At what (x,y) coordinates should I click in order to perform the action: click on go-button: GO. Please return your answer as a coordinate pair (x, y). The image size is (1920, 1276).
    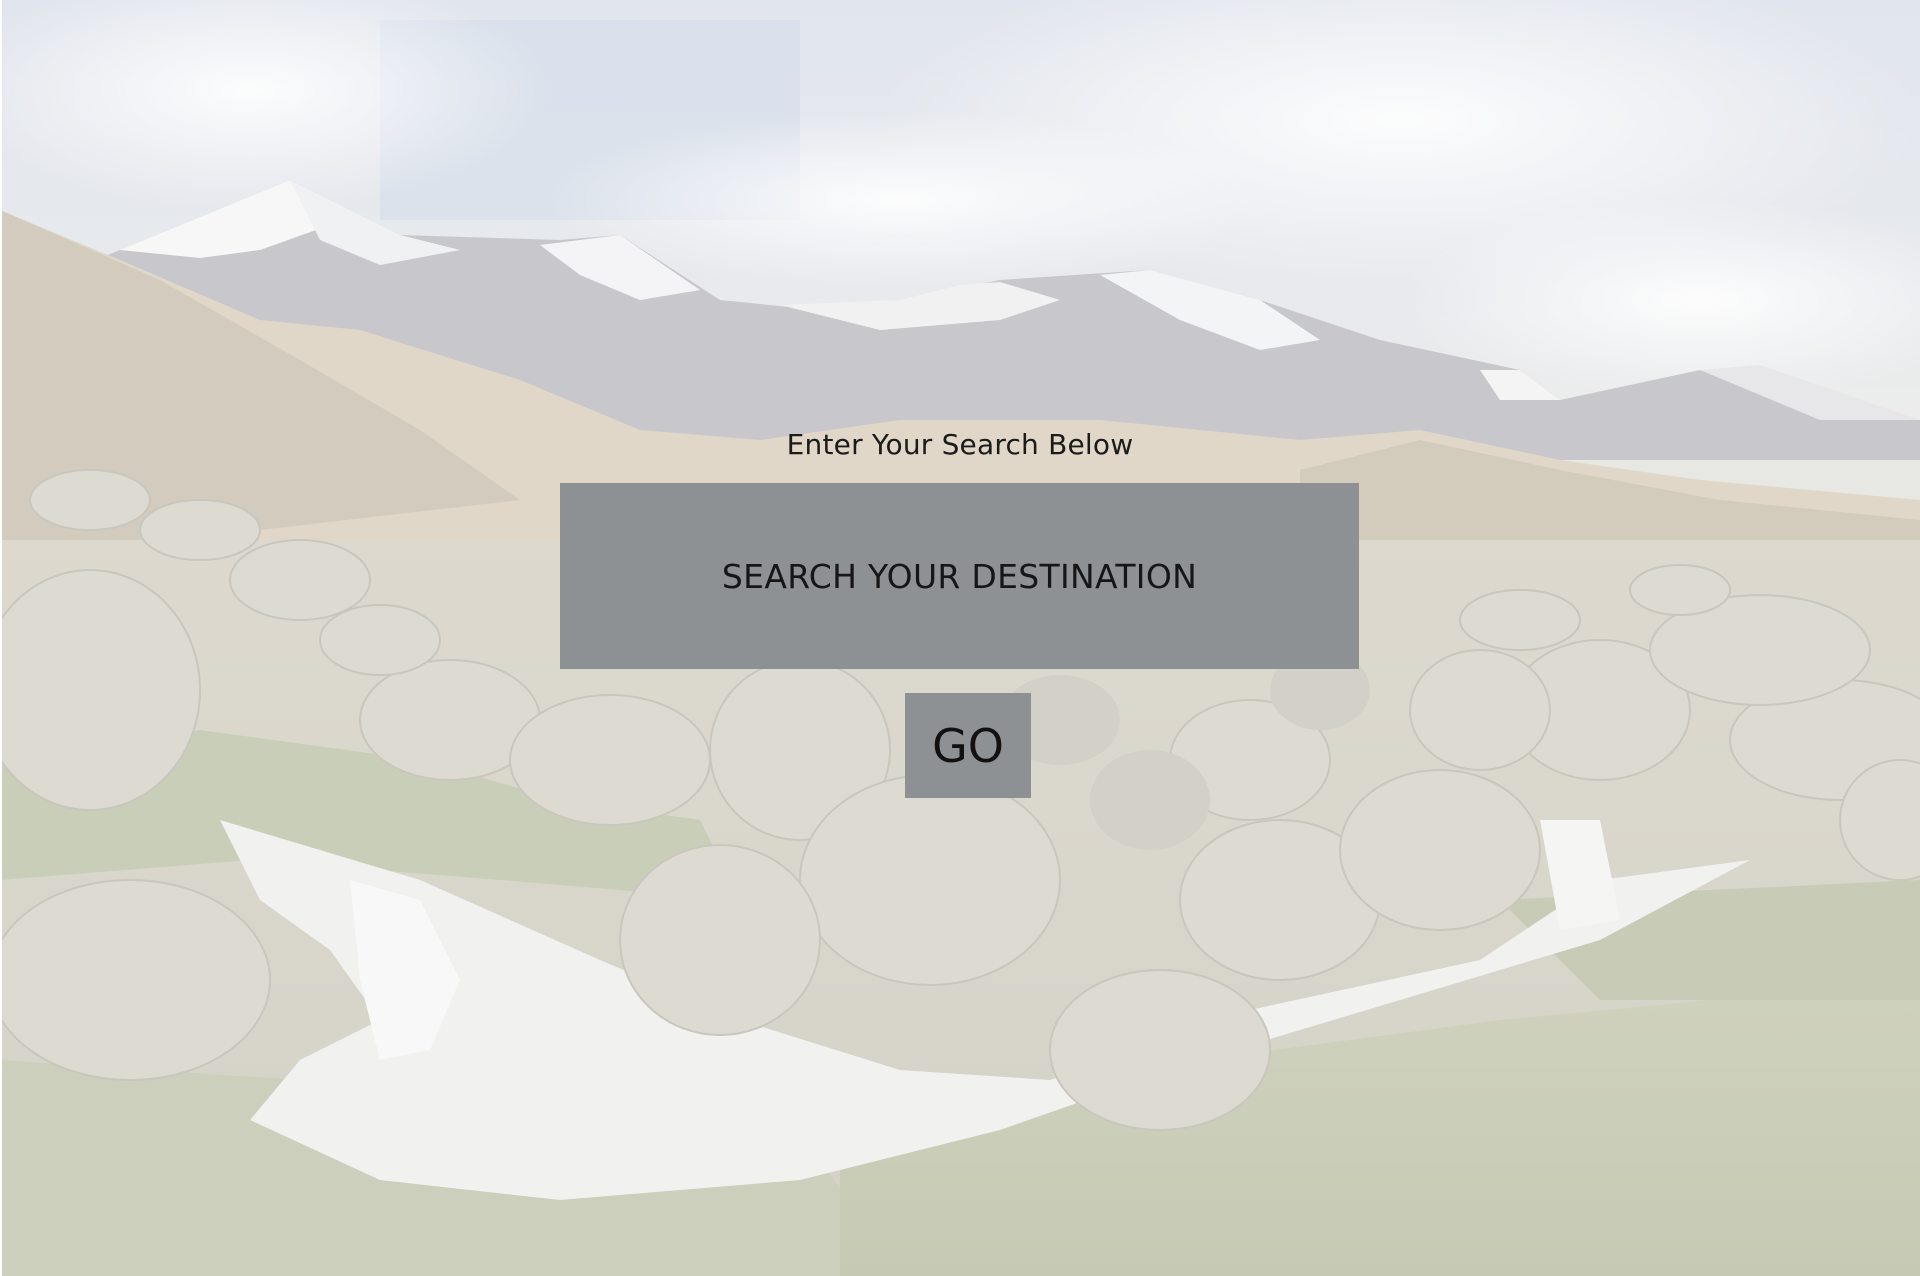
    Looking at the image, I should click on (968, 745).